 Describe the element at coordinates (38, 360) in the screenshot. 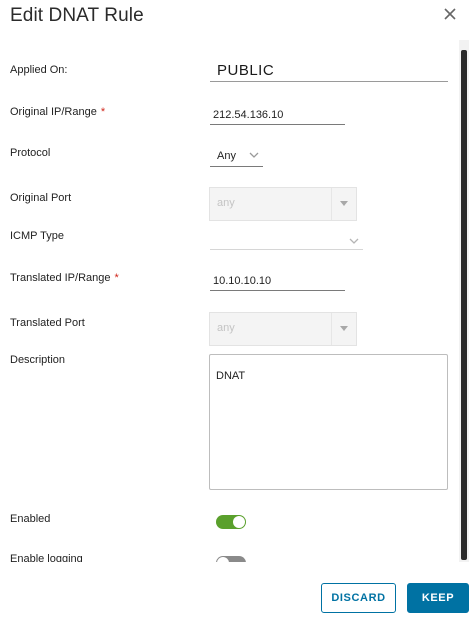

I see `description-label: Description` at that location.